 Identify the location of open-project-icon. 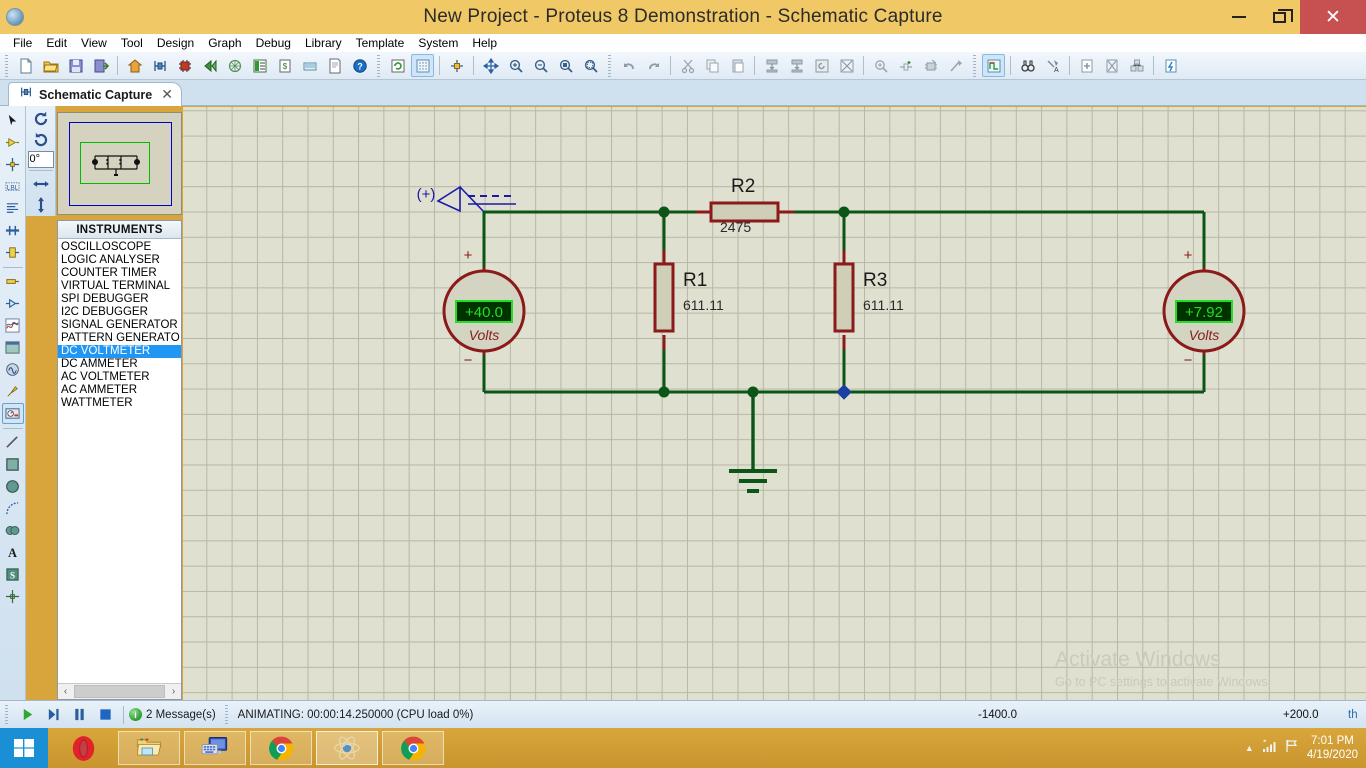
(50, 65).